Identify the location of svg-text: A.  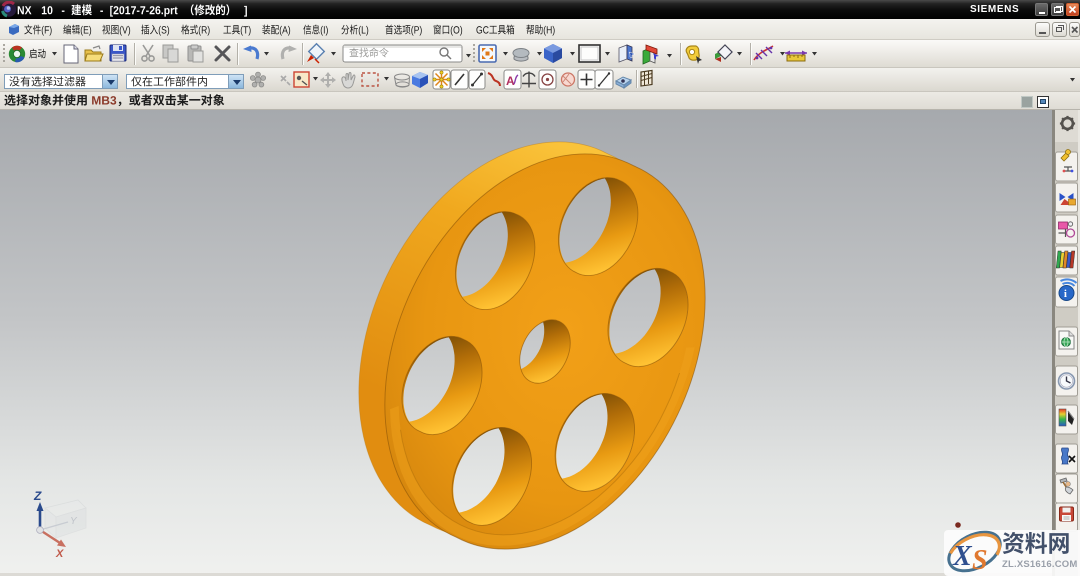
(510, 81).